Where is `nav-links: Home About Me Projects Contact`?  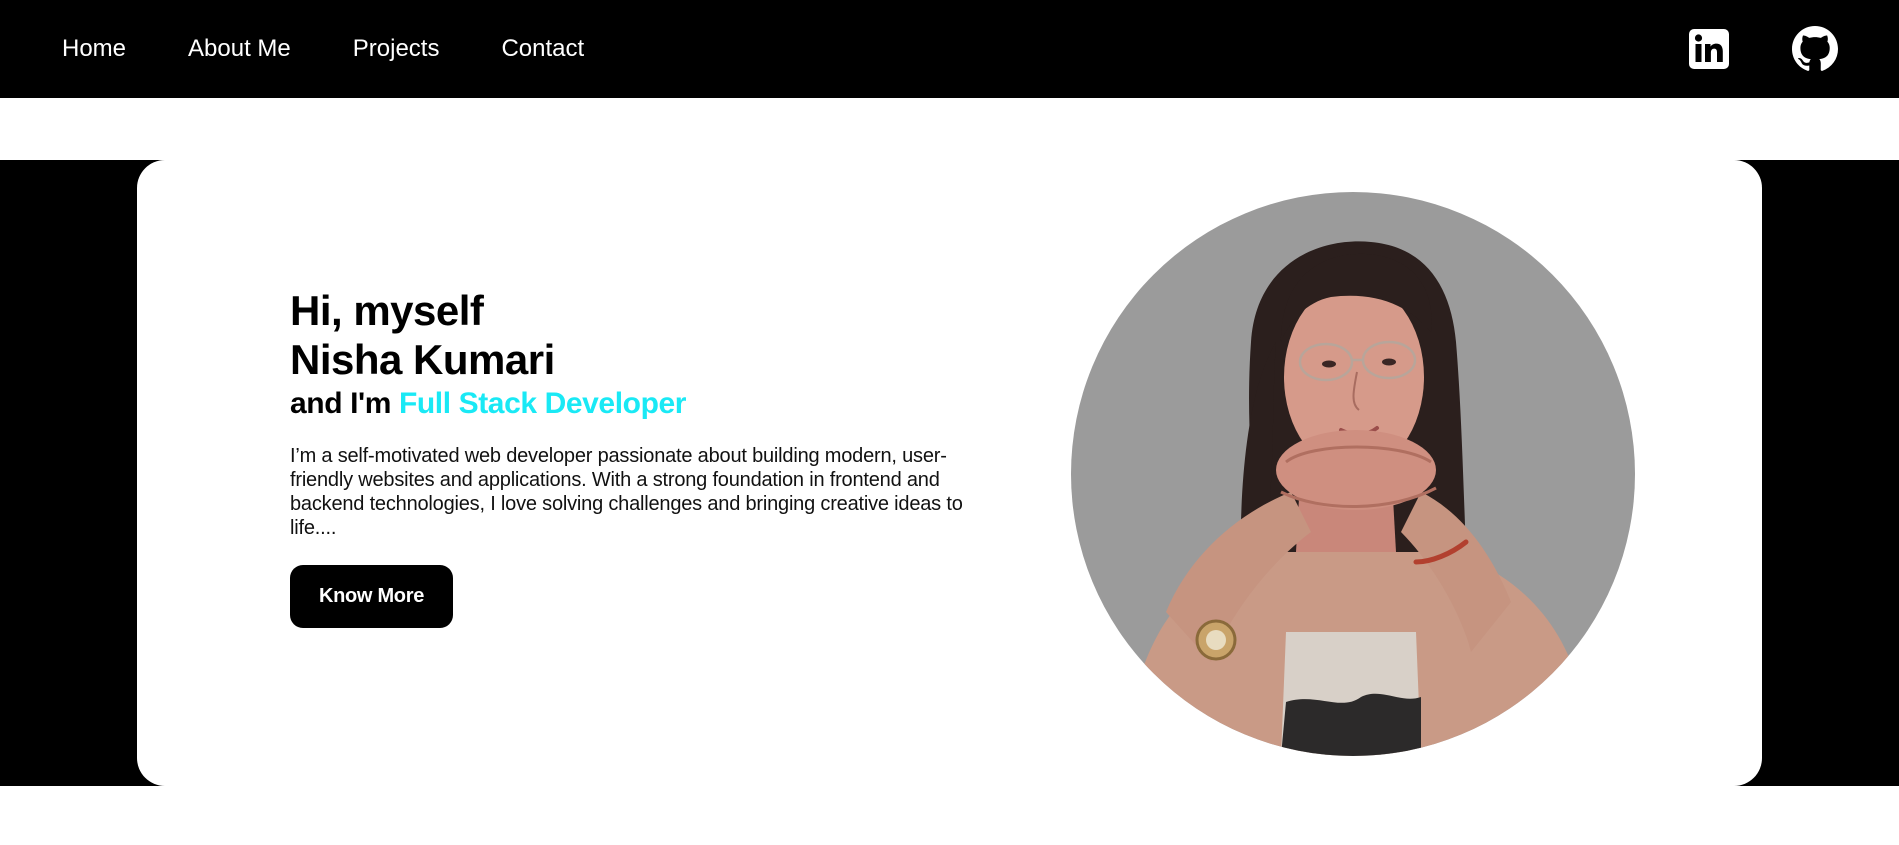
nav-links: Home About Me Projects Contact is located at coordinates (354, 49).